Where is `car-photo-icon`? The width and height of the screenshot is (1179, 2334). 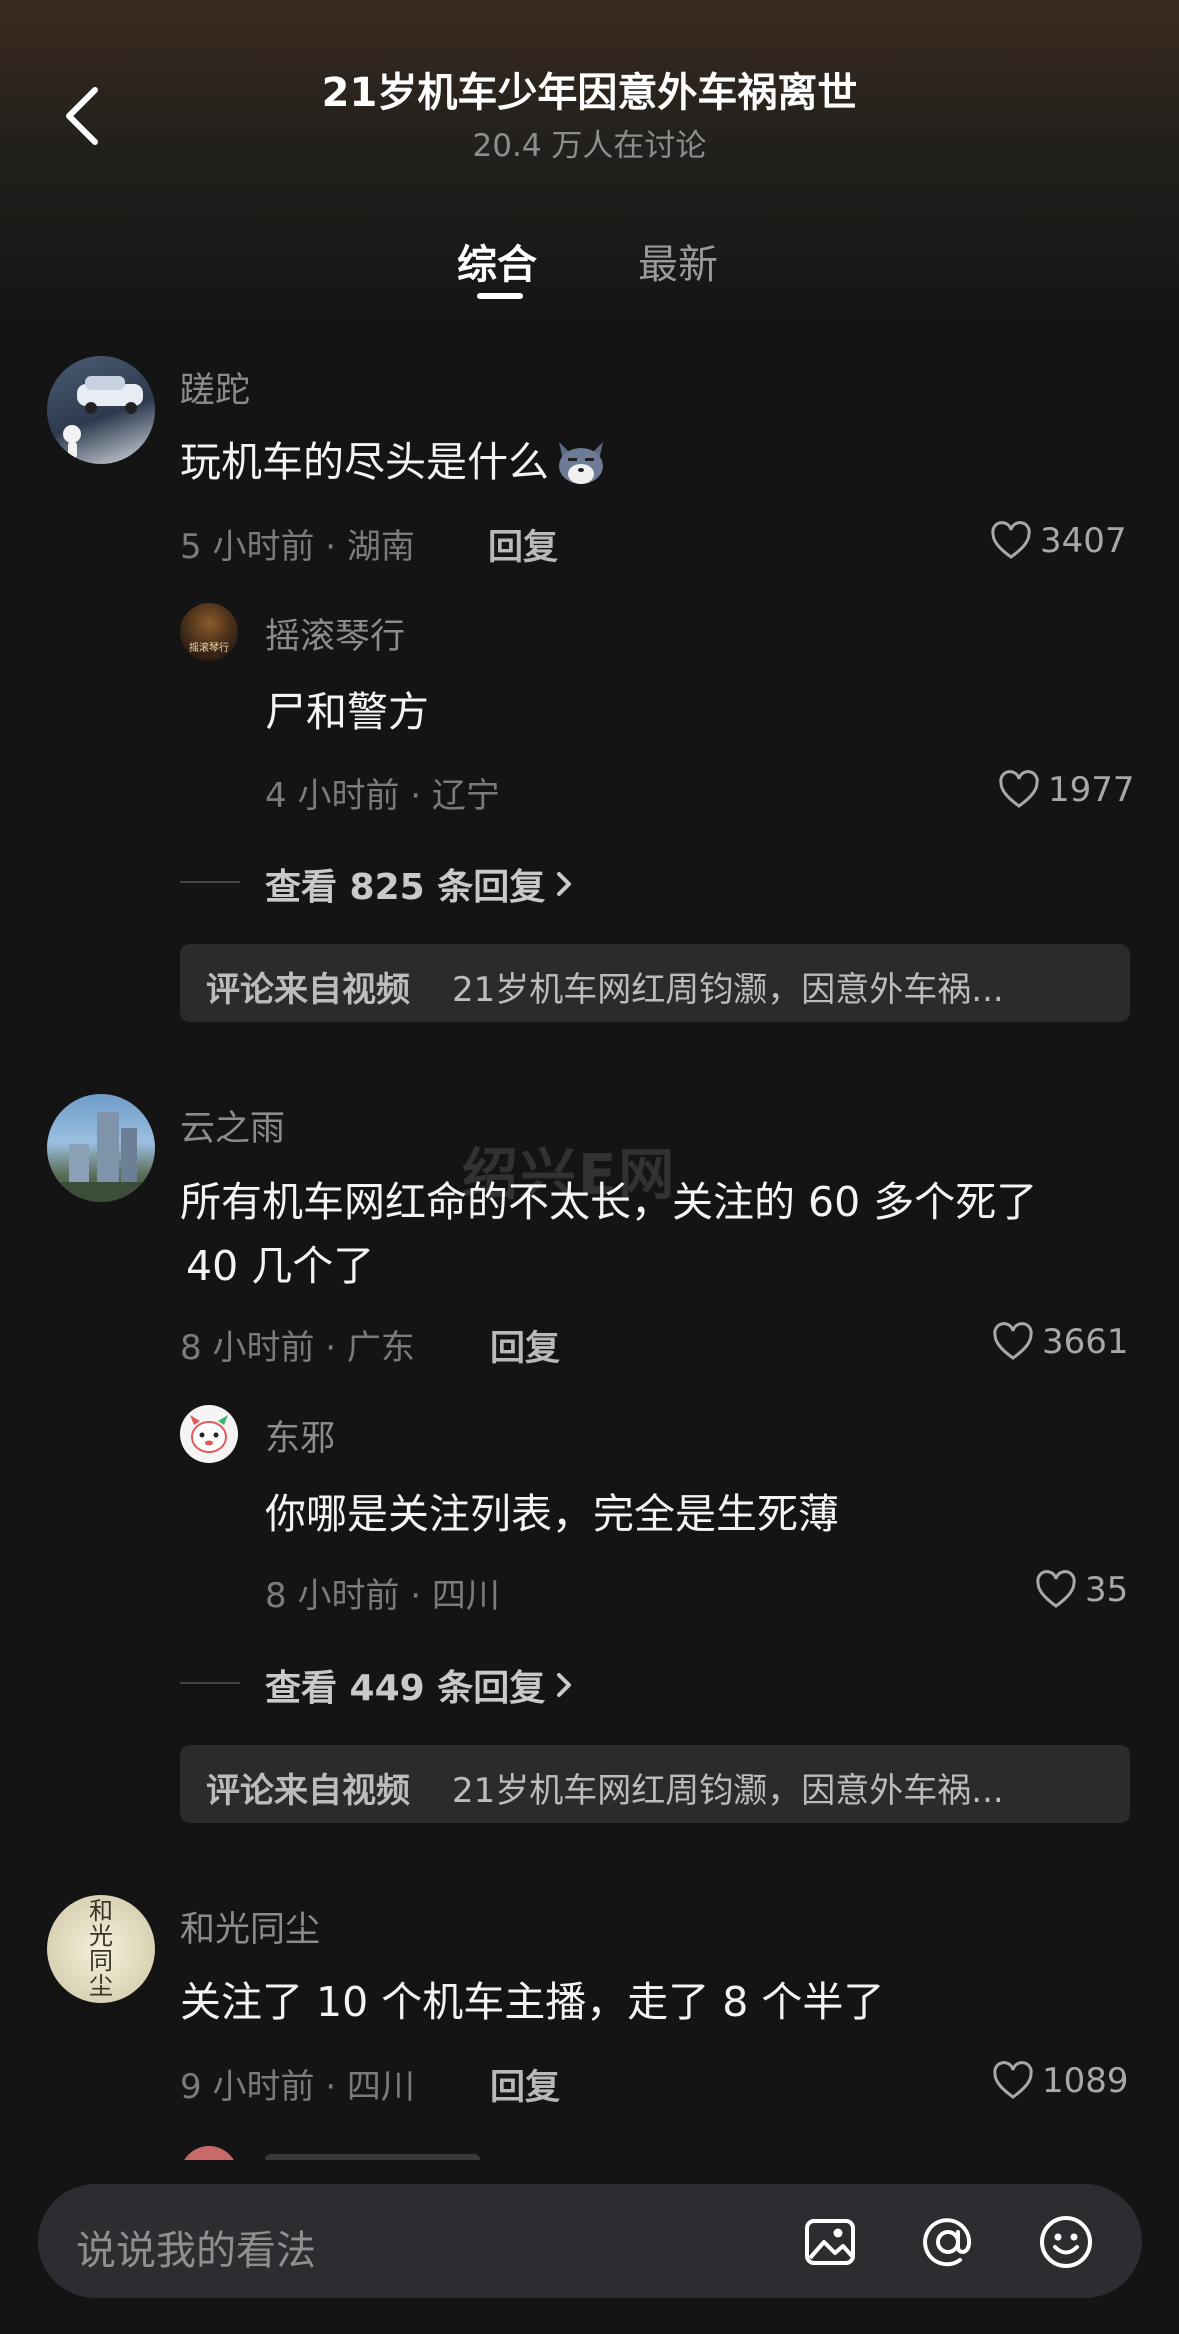 car-photo-icon is located at coordinates (103, 417).